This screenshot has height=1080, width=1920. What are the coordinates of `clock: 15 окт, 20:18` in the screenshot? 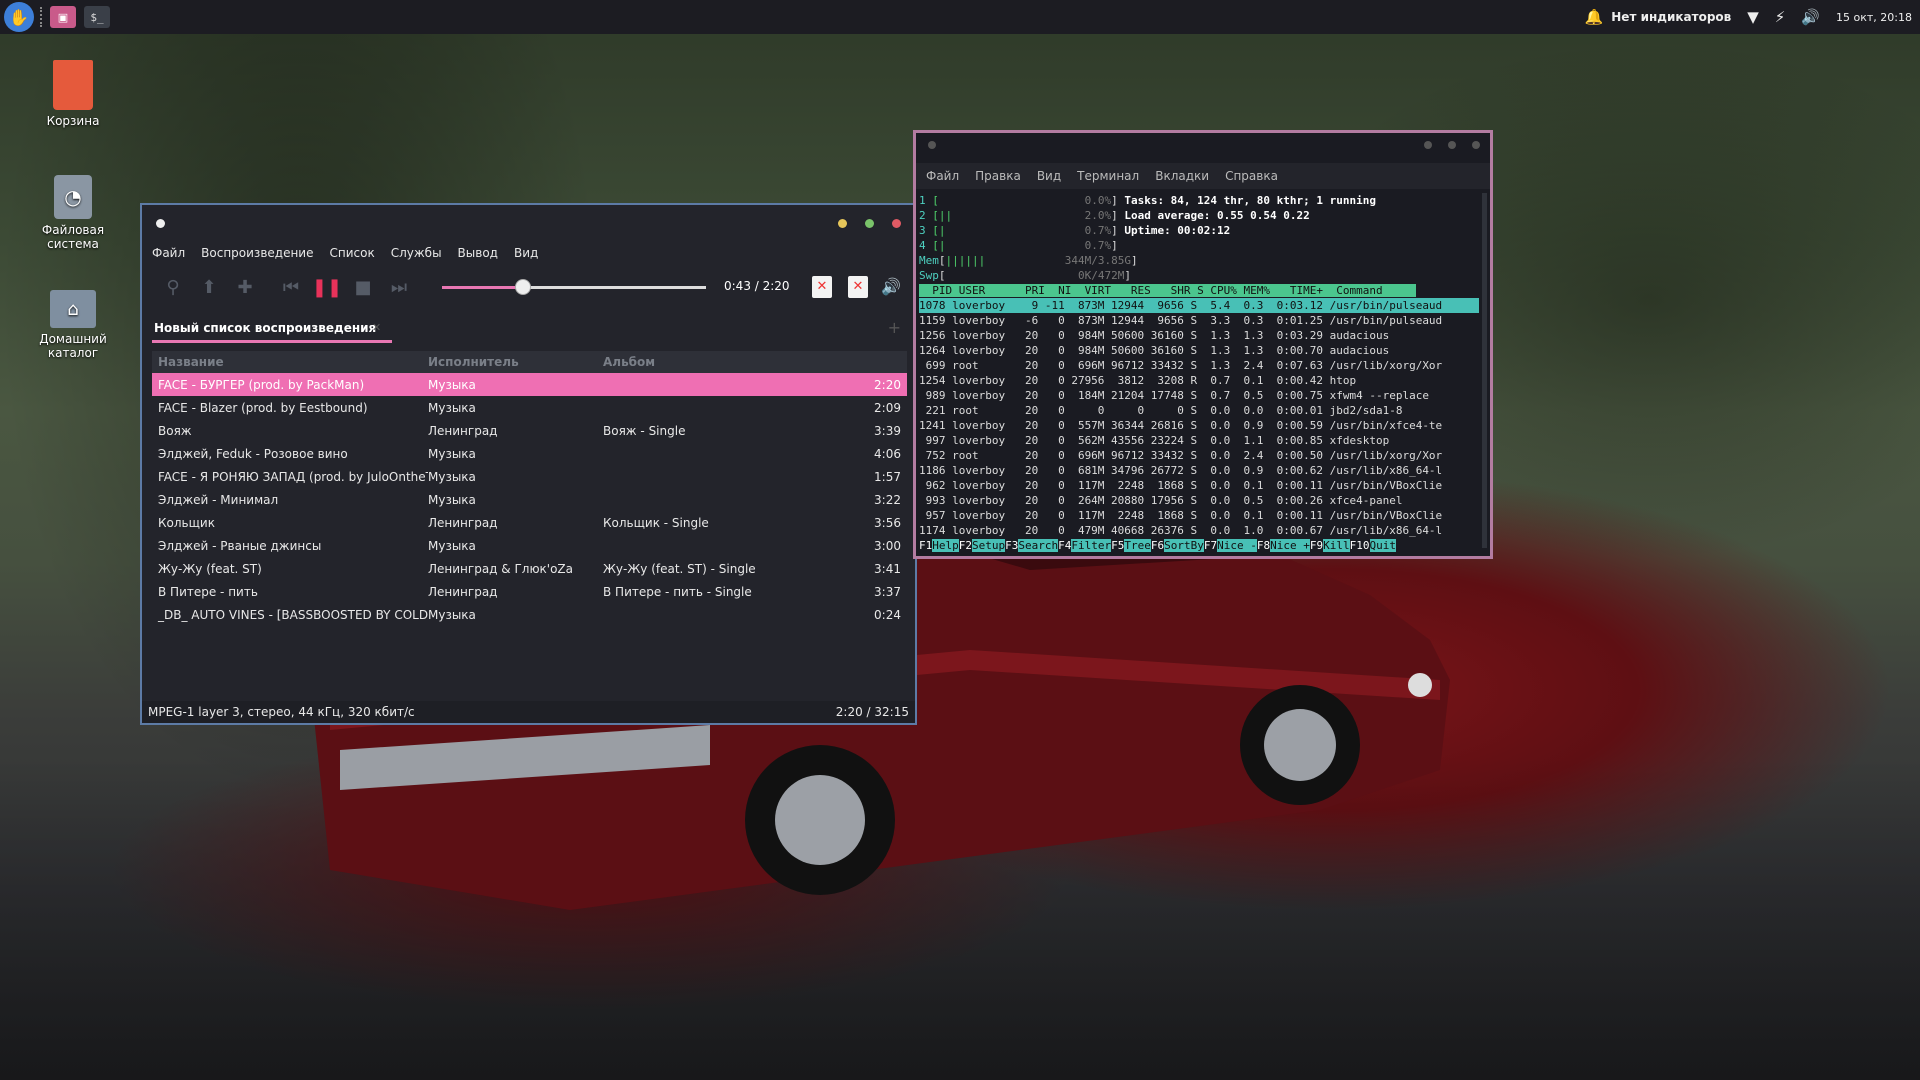 It's located at (1874, 17).